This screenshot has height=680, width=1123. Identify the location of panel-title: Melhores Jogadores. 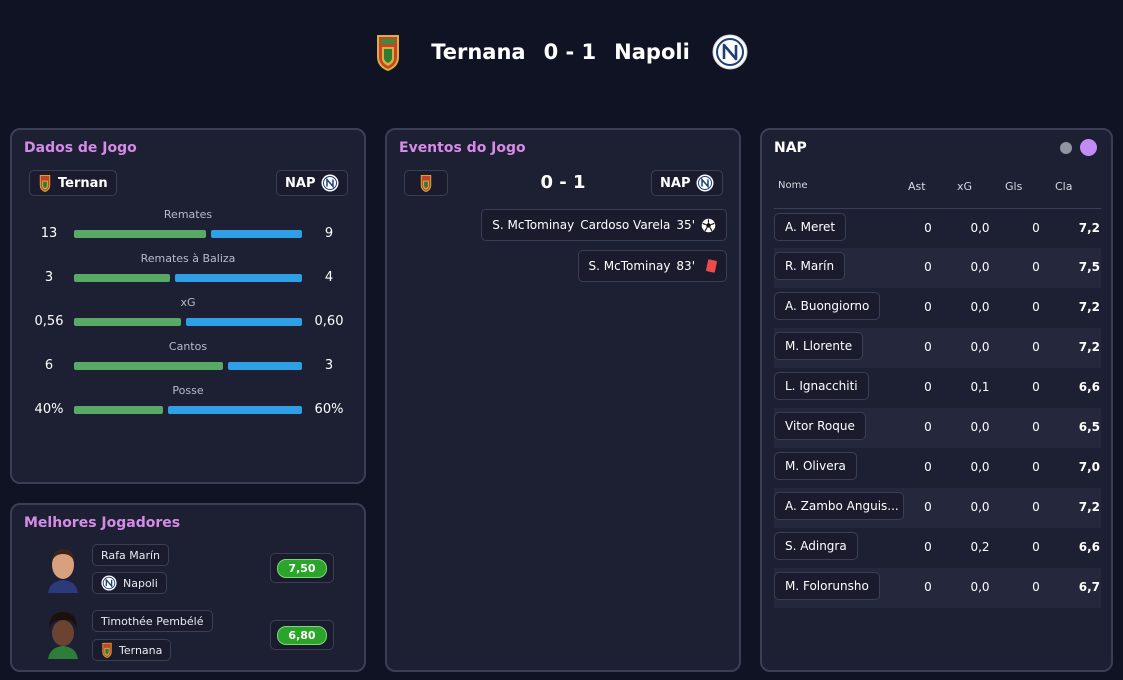
(102, 523).